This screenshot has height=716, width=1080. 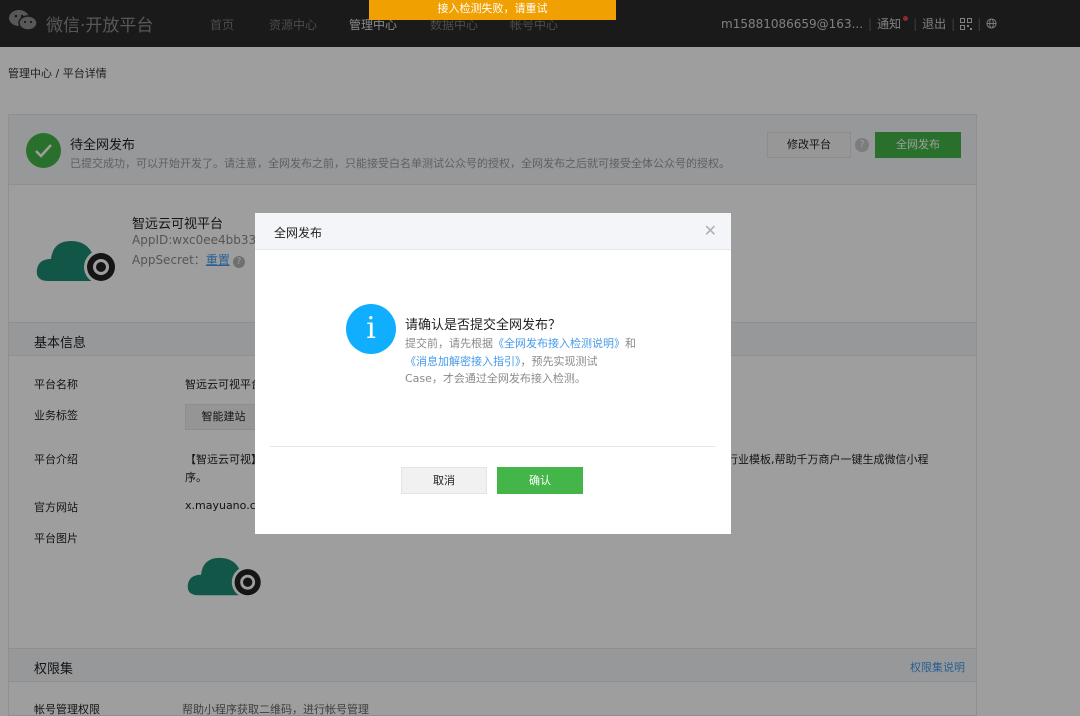 What do you see at coordinates (559, 343) in the screenshot?
I see `publish-guide-link: 《全网发布接入检测说明》` at bounding box center [559, 343].